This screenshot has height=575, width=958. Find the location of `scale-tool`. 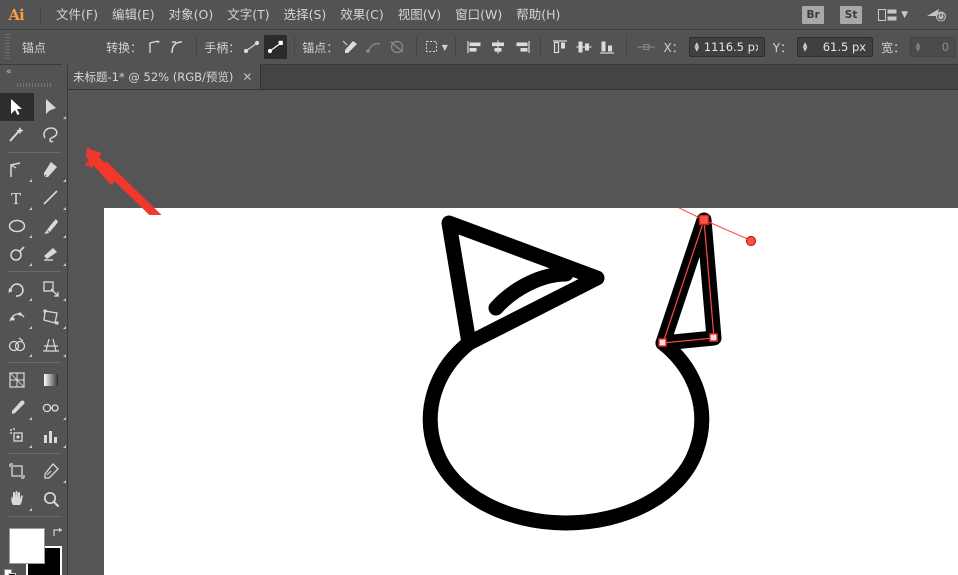

scale-tool is located at coordinates (51, 289).